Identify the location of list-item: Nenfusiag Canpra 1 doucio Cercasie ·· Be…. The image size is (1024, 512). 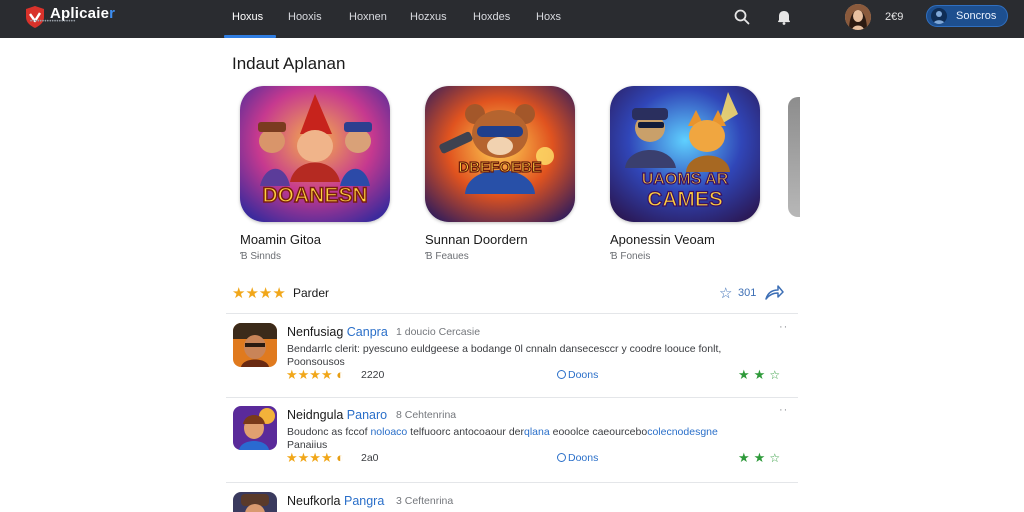
(512, 357).